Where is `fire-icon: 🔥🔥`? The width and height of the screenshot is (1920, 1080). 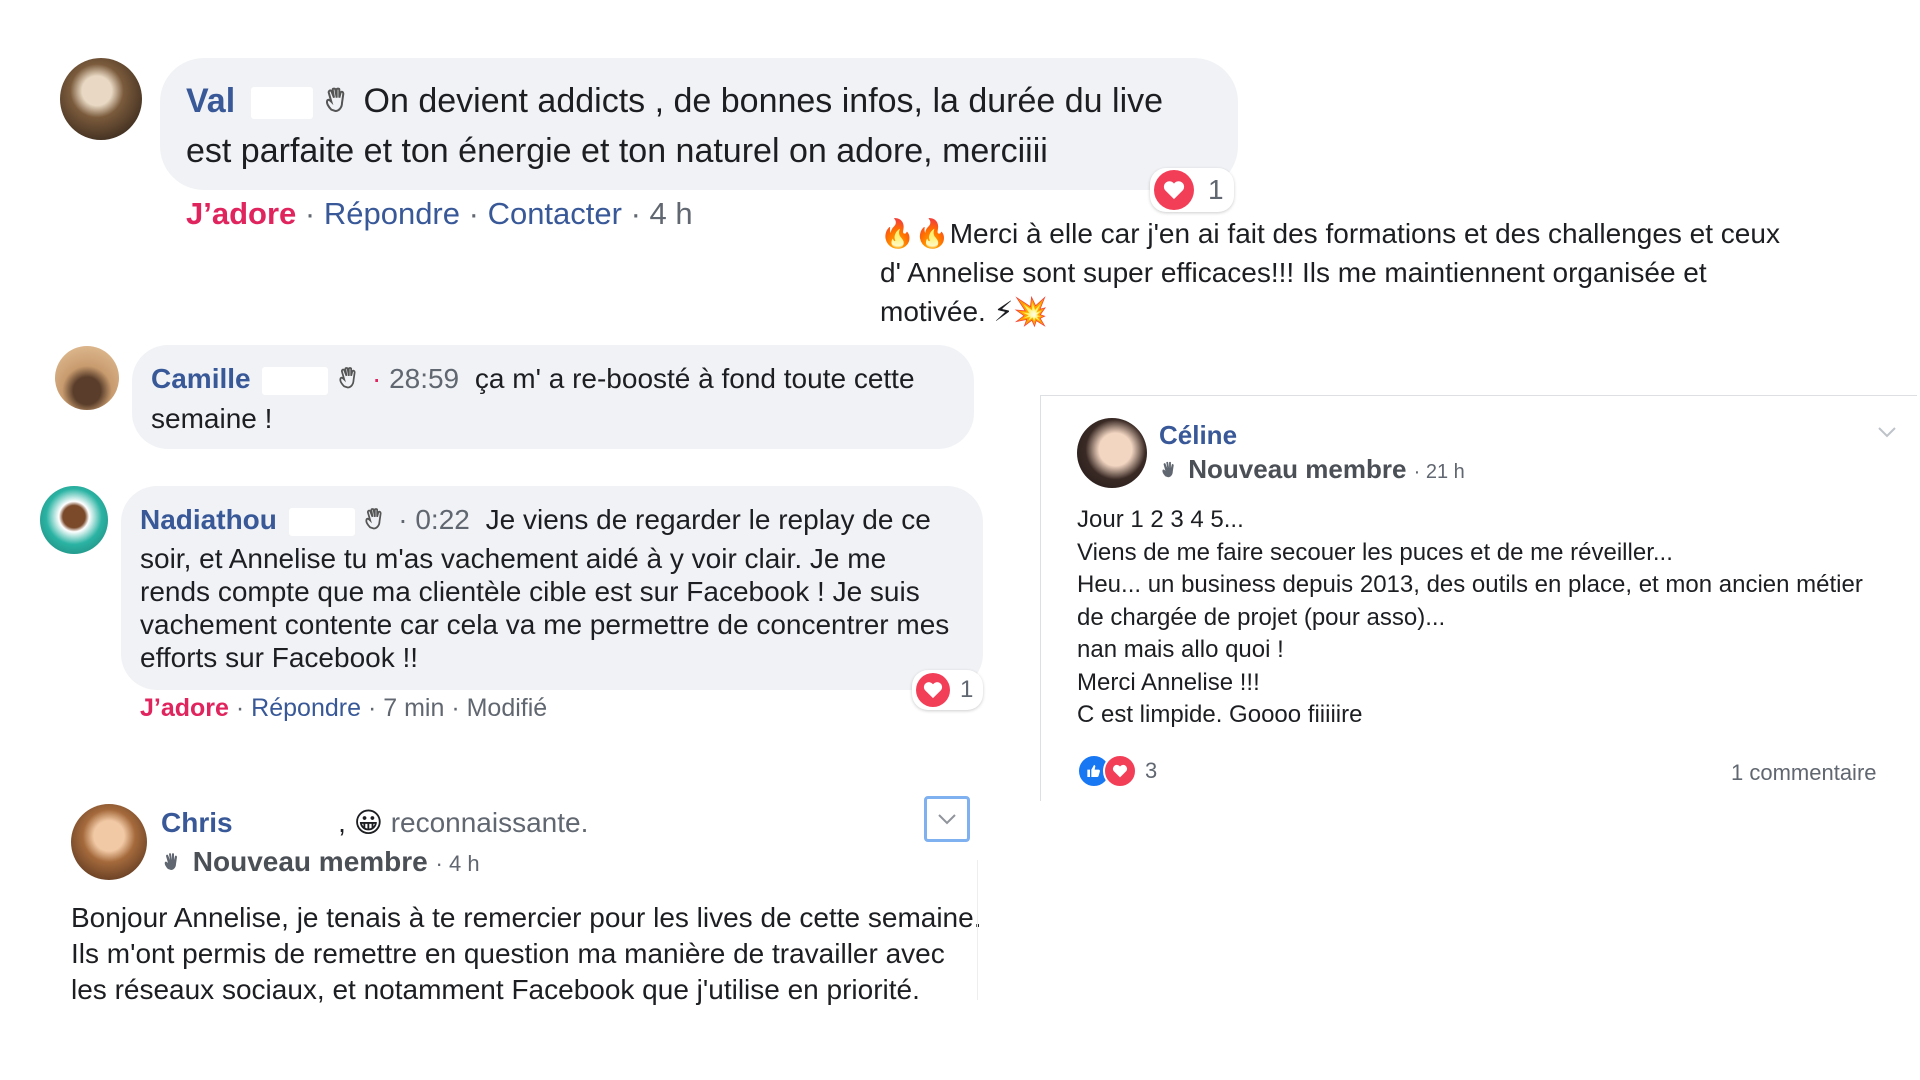 fire-icon: 🔥🔥 is located at coordinates (915, 233).